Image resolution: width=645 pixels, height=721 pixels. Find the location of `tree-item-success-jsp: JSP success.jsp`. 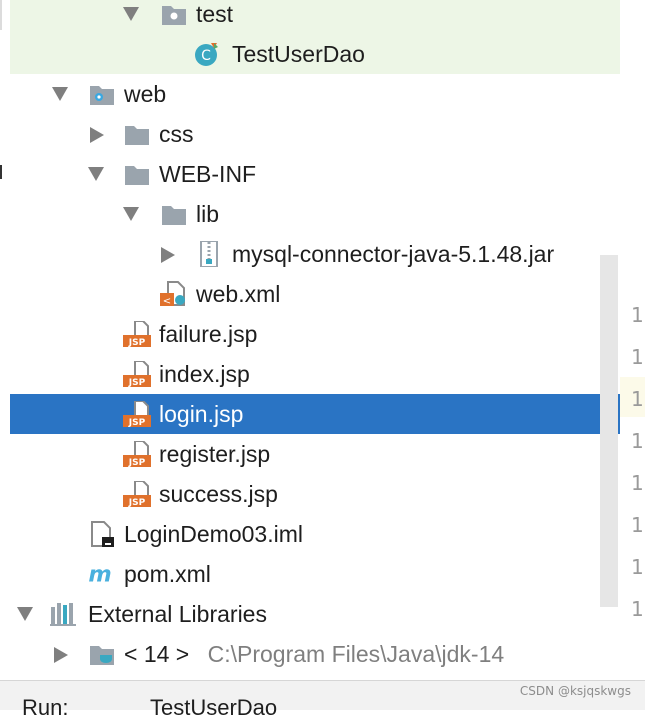

tree-item-success-jsp: JSP success.jsp is located at coordinates (315, 494).